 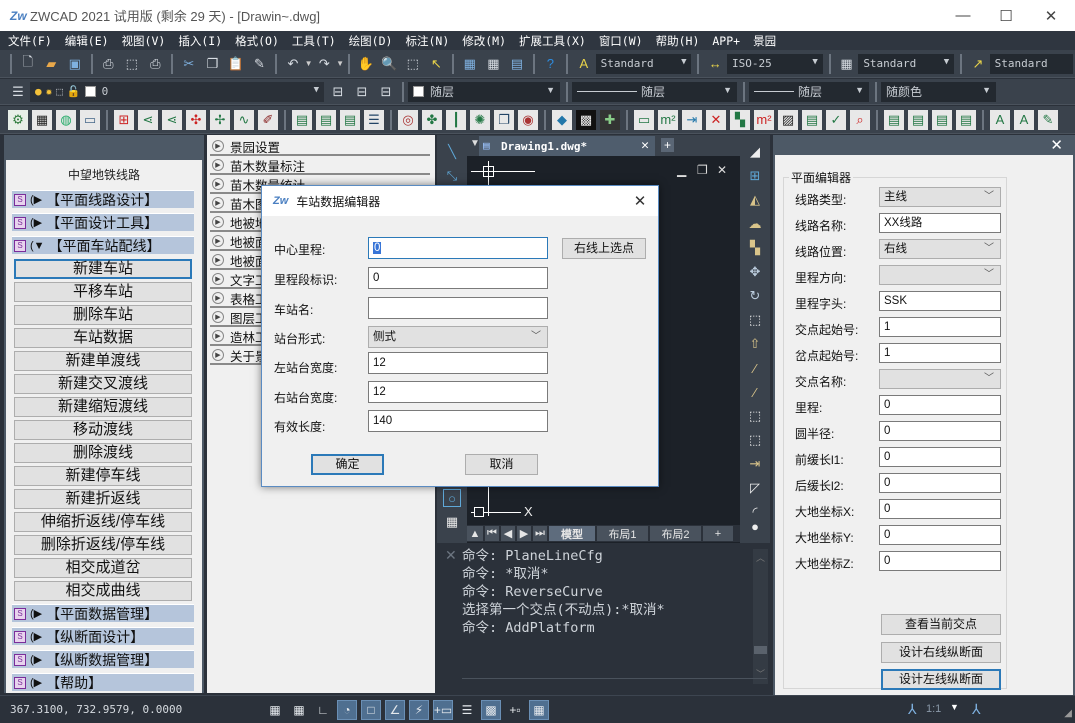 What do you see at coordinates (371, 710) in the screenshot?
I see `object-snap-icon: □` at bounding box center [371, 710].